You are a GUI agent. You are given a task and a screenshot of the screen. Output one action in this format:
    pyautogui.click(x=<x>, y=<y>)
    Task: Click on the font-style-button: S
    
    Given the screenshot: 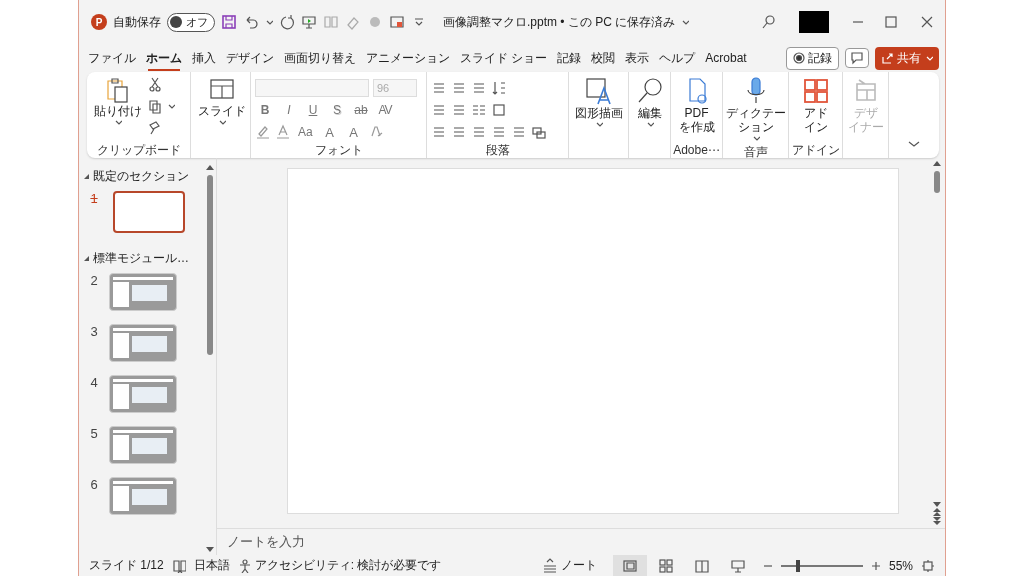 What is the action you would take?
    pyautogui.click(x=337, y=110)
    